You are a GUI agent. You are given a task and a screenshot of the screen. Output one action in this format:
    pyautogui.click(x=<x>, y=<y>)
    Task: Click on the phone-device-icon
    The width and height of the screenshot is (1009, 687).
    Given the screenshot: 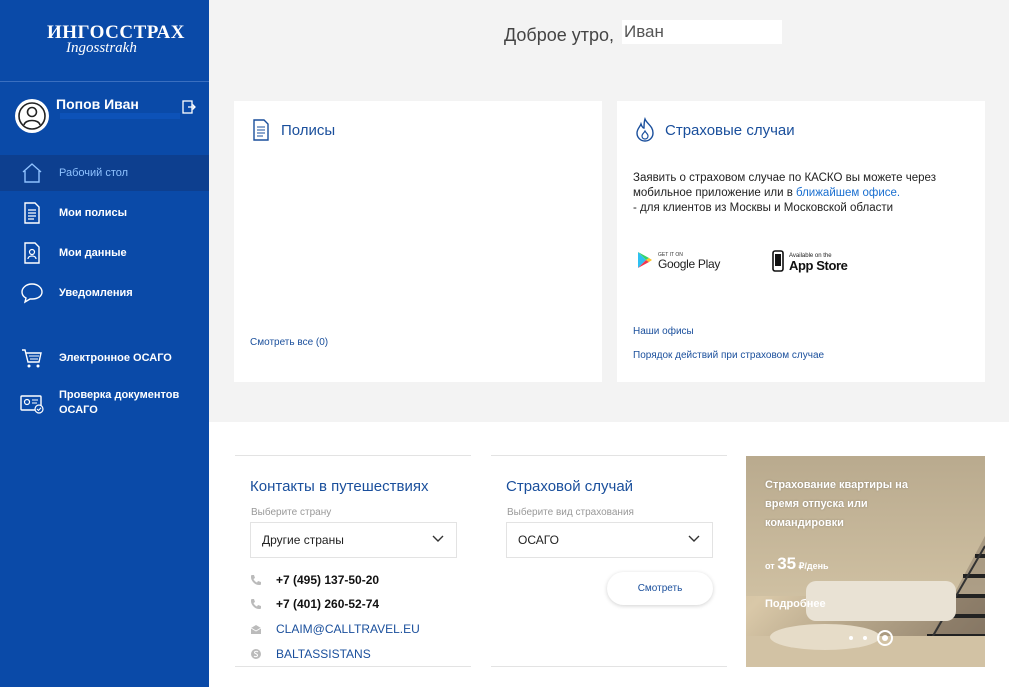 What is the action you would take?
    pyautogui.click(x=778, y=261)
    